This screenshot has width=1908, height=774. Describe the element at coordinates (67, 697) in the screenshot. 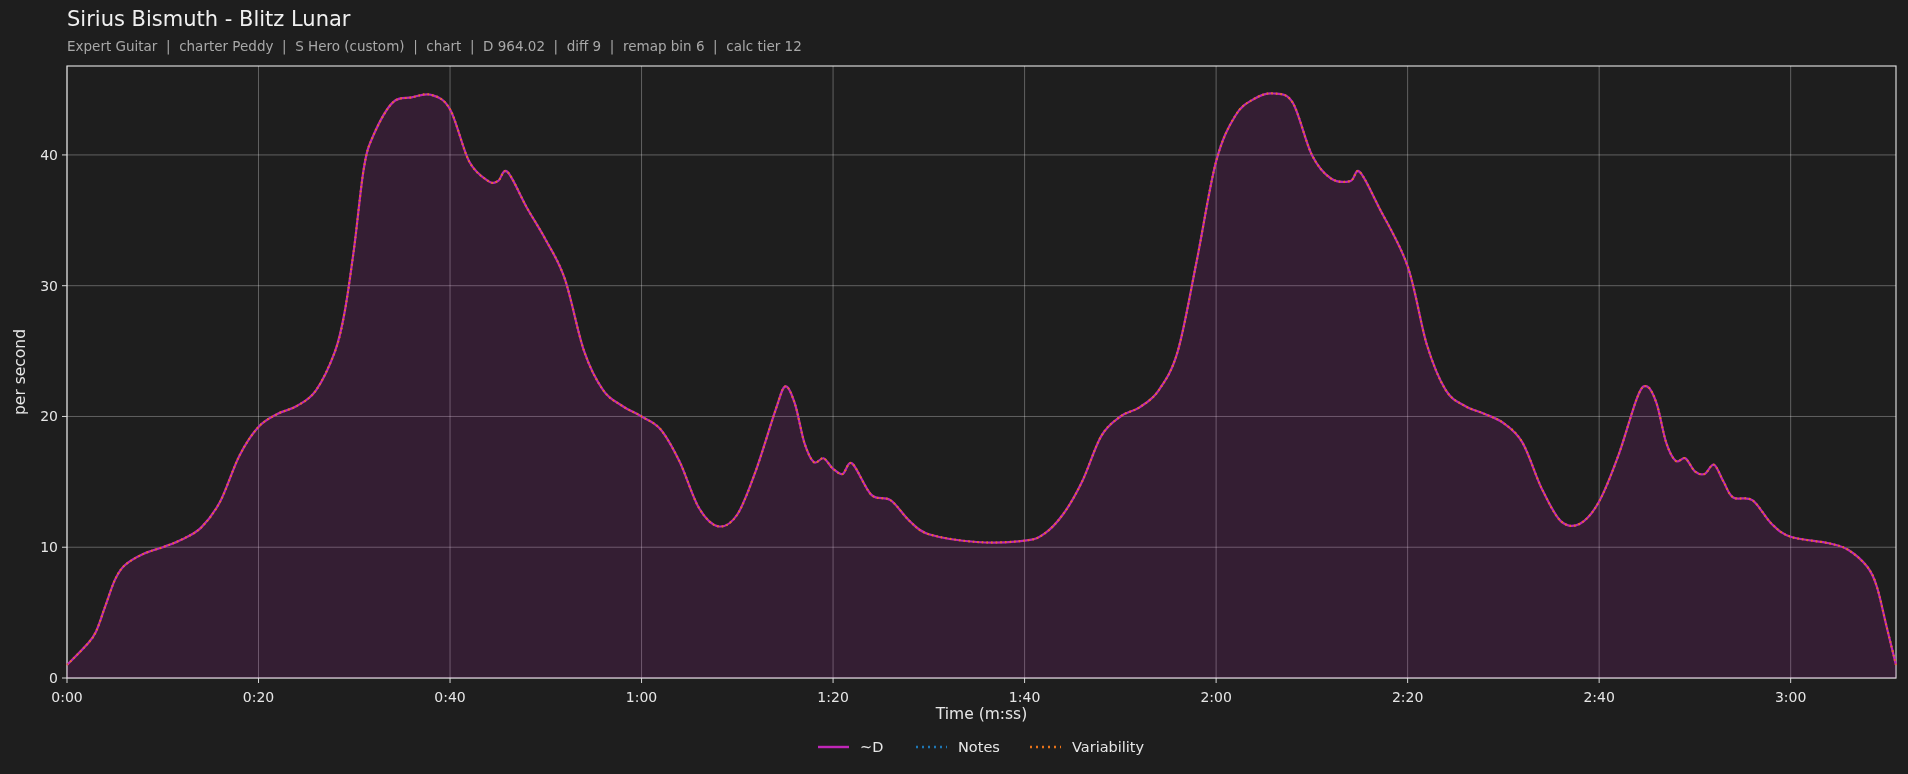

I see `x-tick-label: 0:00` at that location.